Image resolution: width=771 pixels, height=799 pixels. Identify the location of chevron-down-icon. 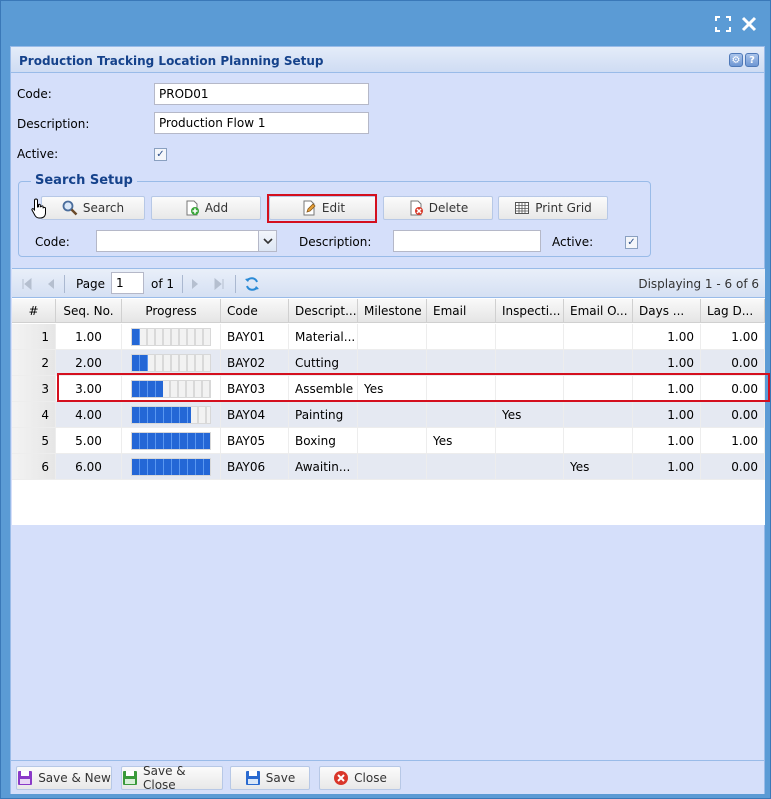
(267, 241).